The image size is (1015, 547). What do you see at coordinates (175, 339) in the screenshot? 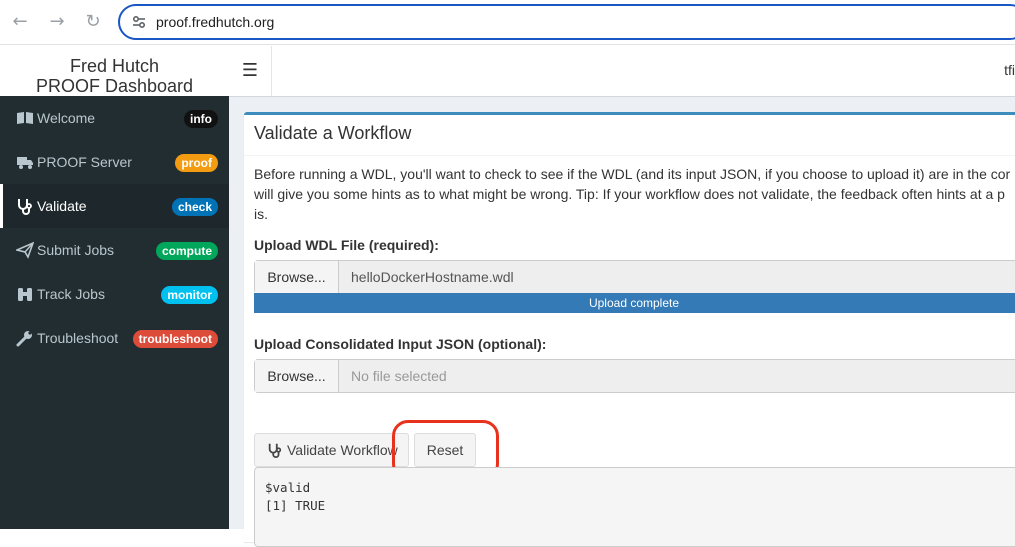
I see `badge-troubleshoot: troubleshoot` at bounding box center [175, 339].